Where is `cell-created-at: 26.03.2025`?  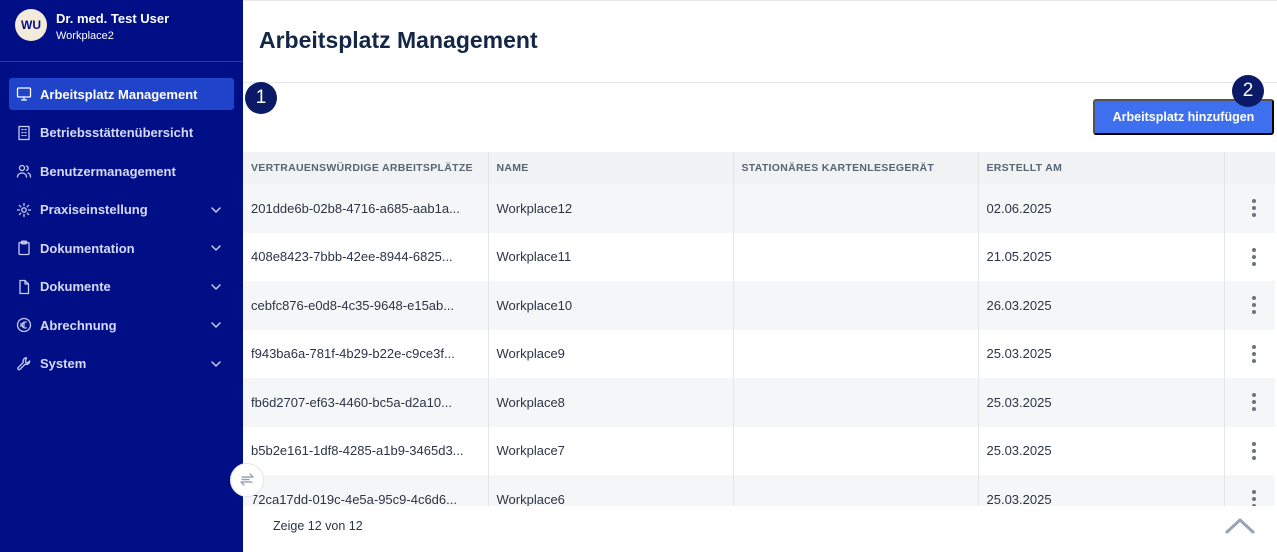
cell-created-at: 26.03.2025 is located at coordinates (1101, 305).